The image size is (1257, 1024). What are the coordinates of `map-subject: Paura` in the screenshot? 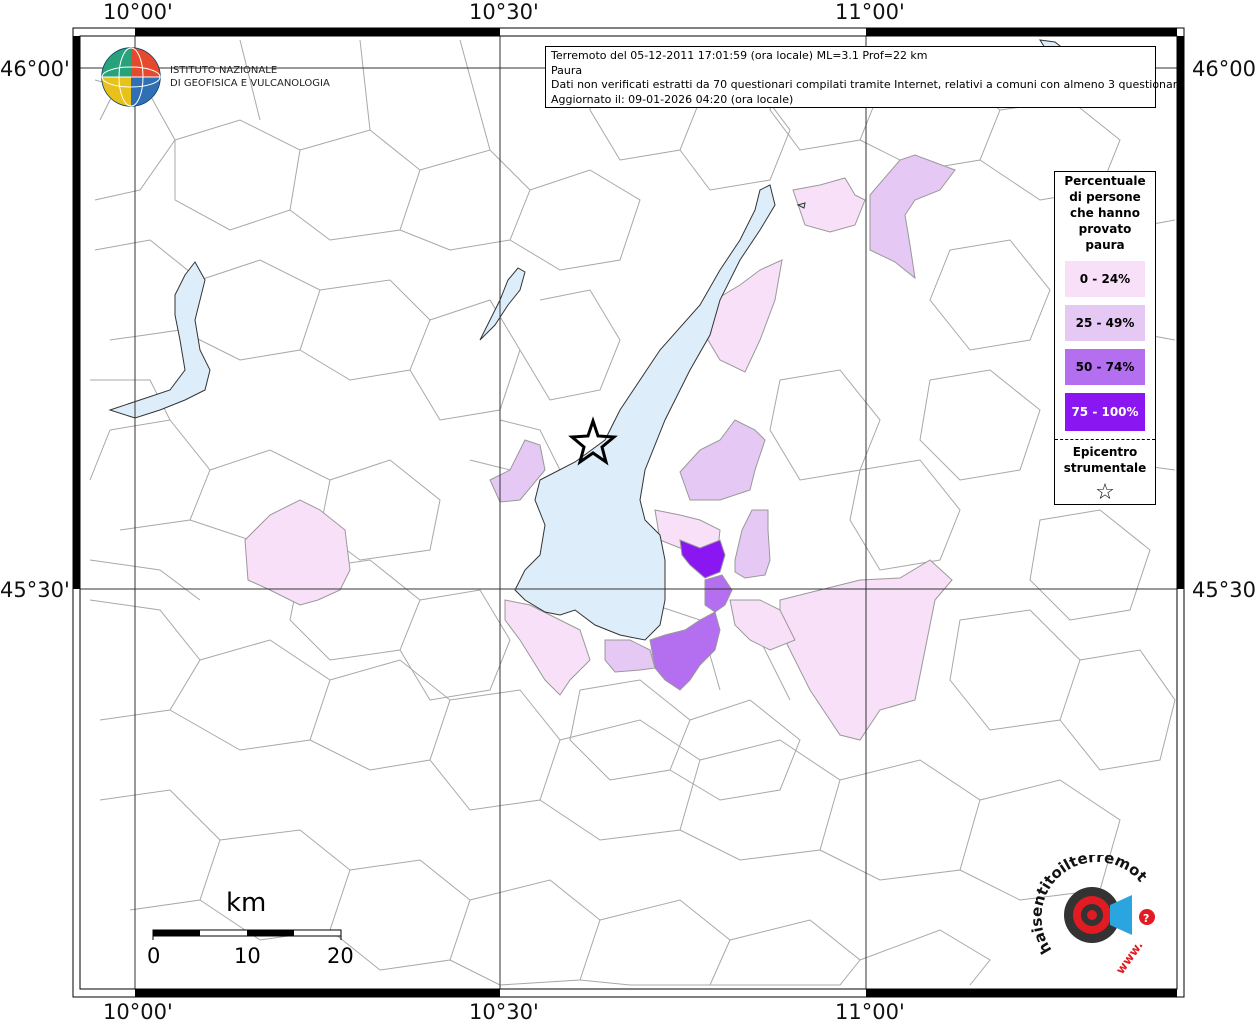 It's located at (567, 70).